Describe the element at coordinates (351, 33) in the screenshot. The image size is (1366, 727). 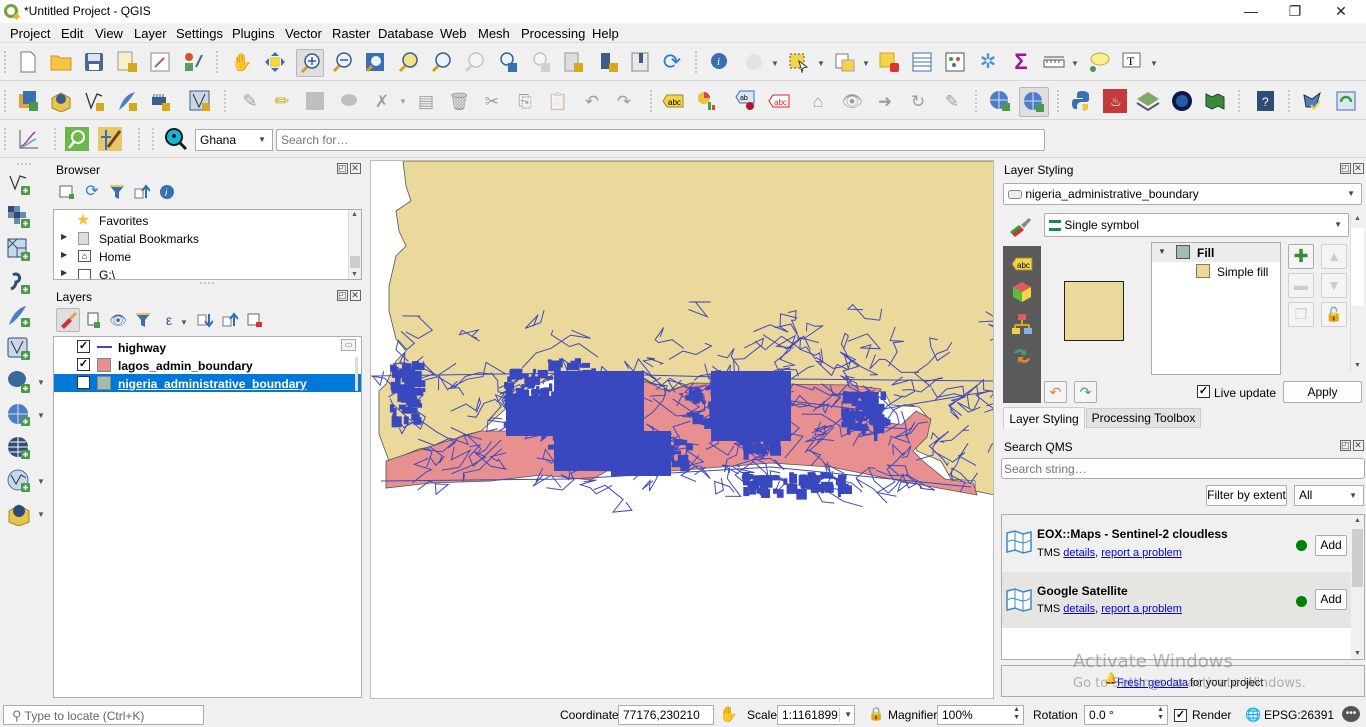
I see `menu-raster: Raster` at that location.